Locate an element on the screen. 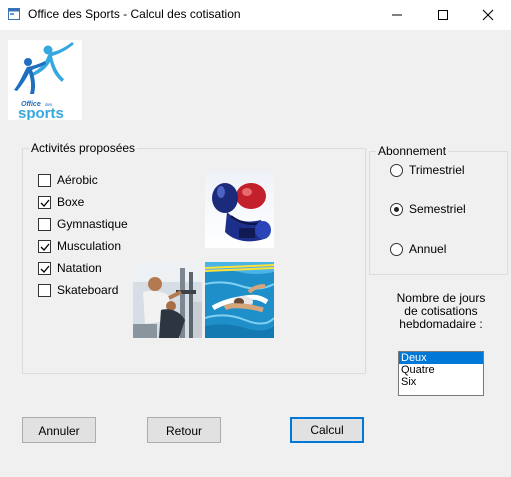  checkbox-label: Natation is located at coordinates (79, 268).